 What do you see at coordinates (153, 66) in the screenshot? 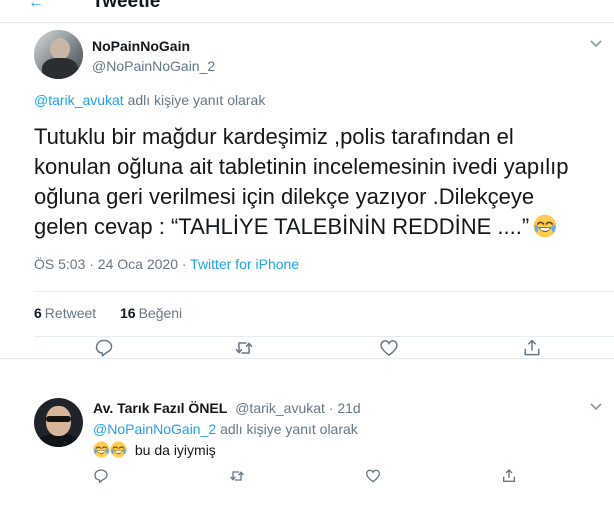
I see `author-handle: @NoPainNoGain_2` at bounding box center [153, 66].